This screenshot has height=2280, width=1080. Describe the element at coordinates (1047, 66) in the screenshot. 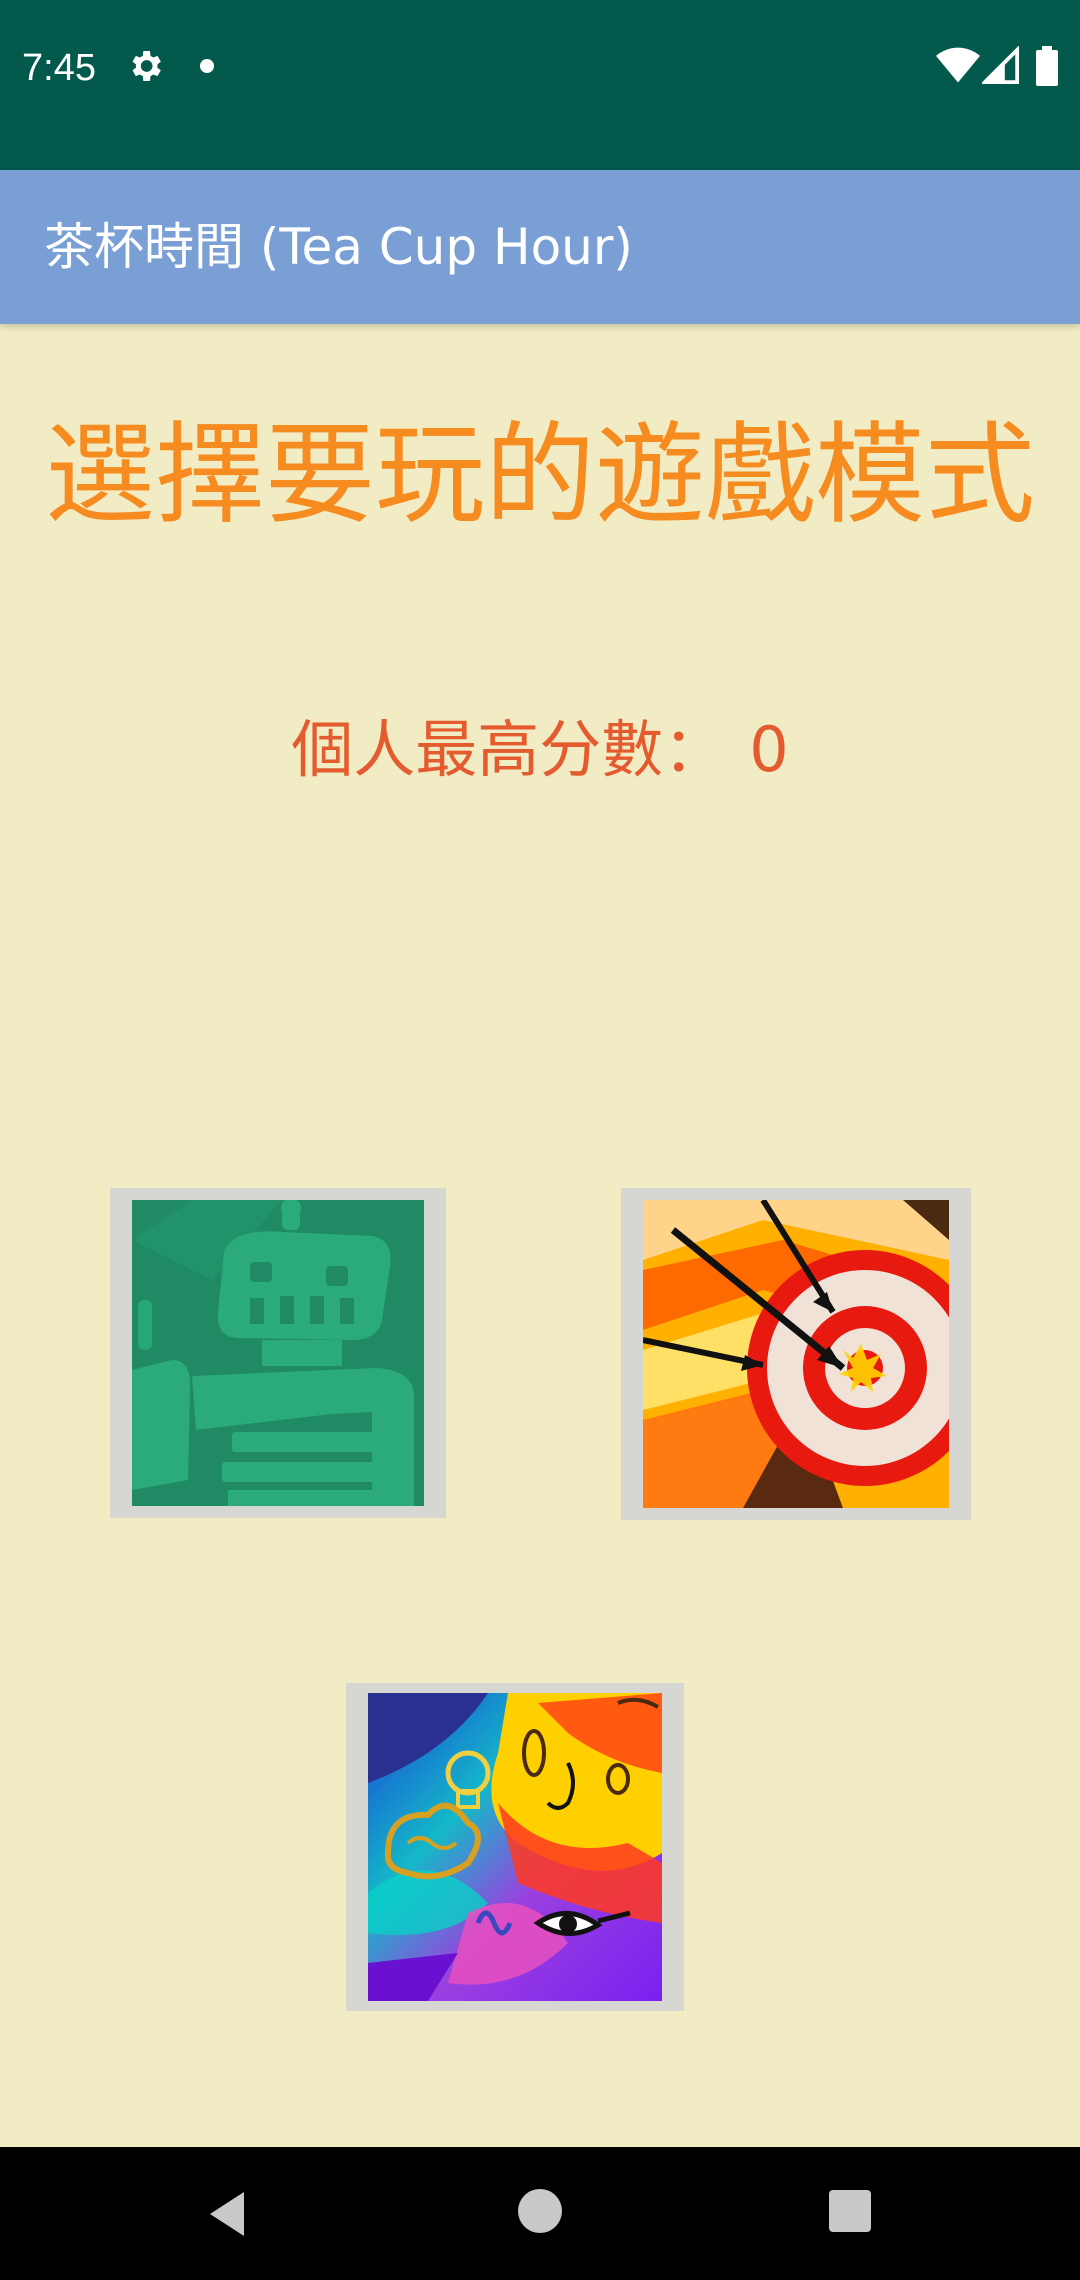

I see `battery-icon` at that location.